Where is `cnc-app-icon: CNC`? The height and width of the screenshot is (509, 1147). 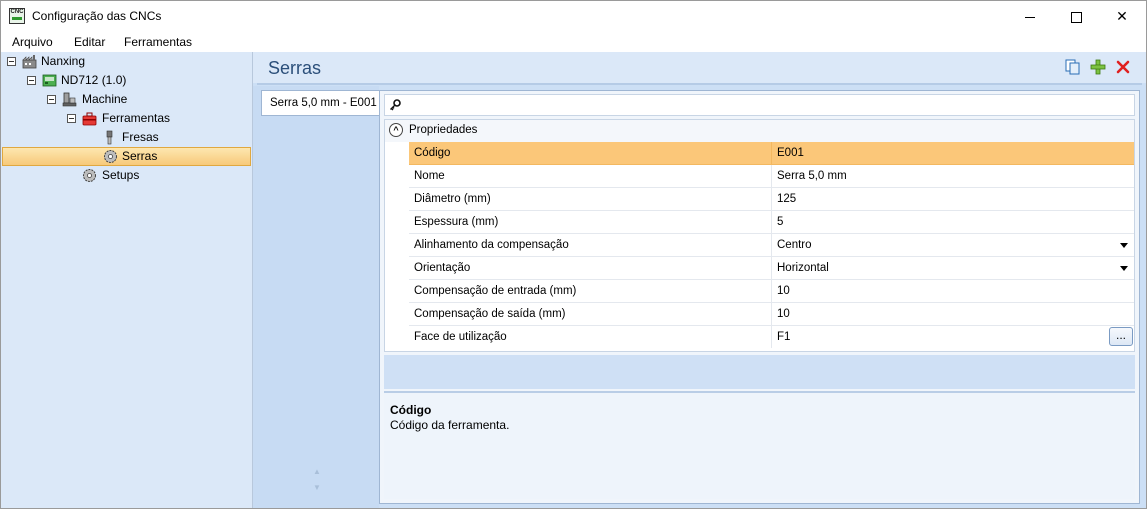
cnc-app-icon: CNC is located at coordinates (17, 16).